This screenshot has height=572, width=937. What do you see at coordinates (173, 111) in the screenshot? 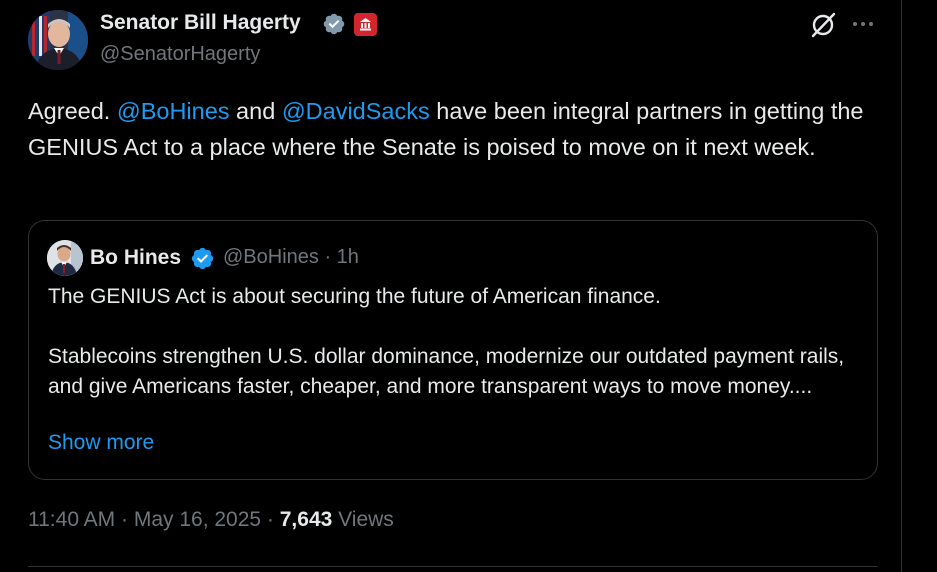
I see `mention-link-bohines: @BoHines` at bounding box center [173, 111].